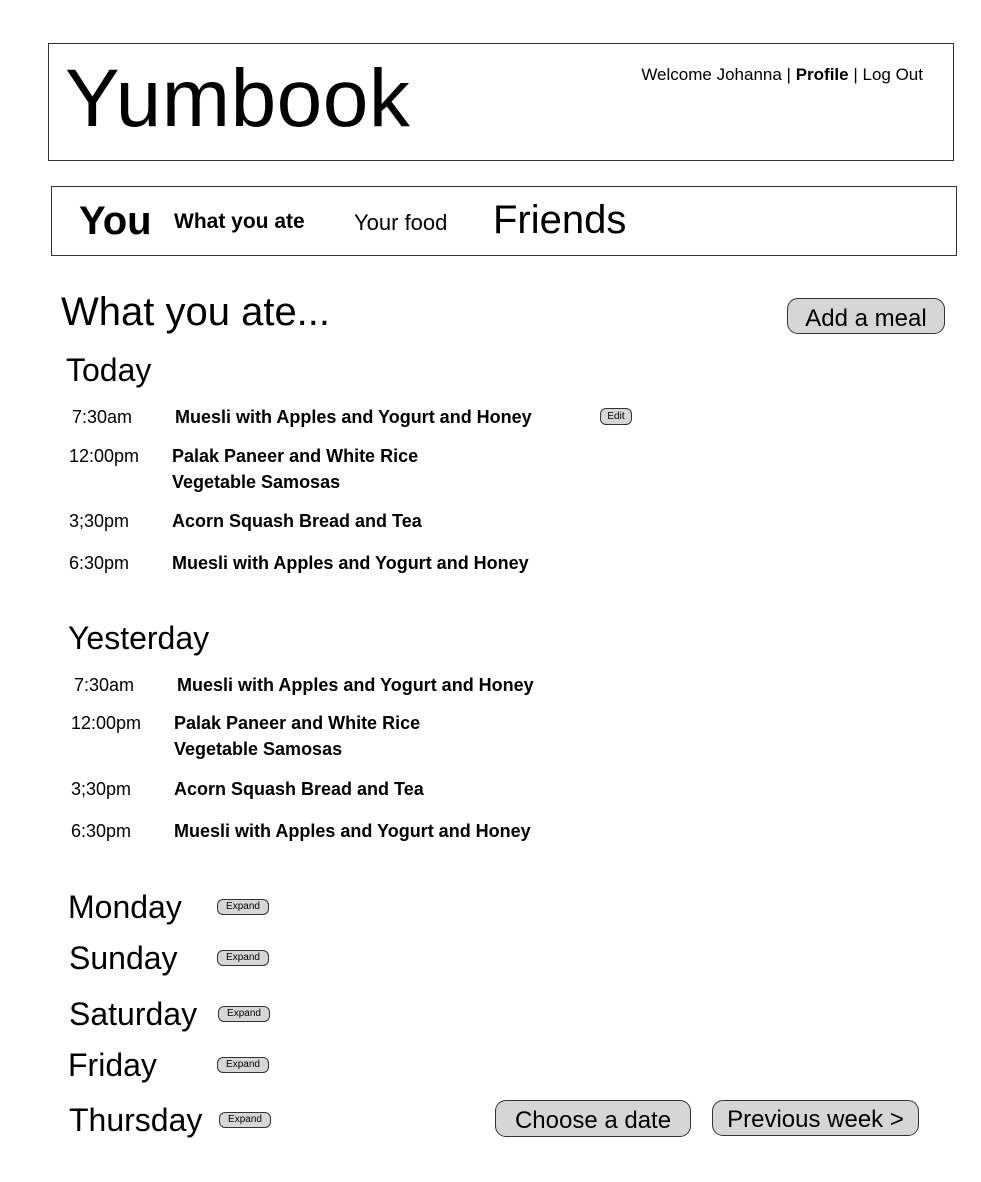 The height and width of the screenshot is (1182, 981). I want to click on expand-friday-button: Expand, so click(243, 1065).